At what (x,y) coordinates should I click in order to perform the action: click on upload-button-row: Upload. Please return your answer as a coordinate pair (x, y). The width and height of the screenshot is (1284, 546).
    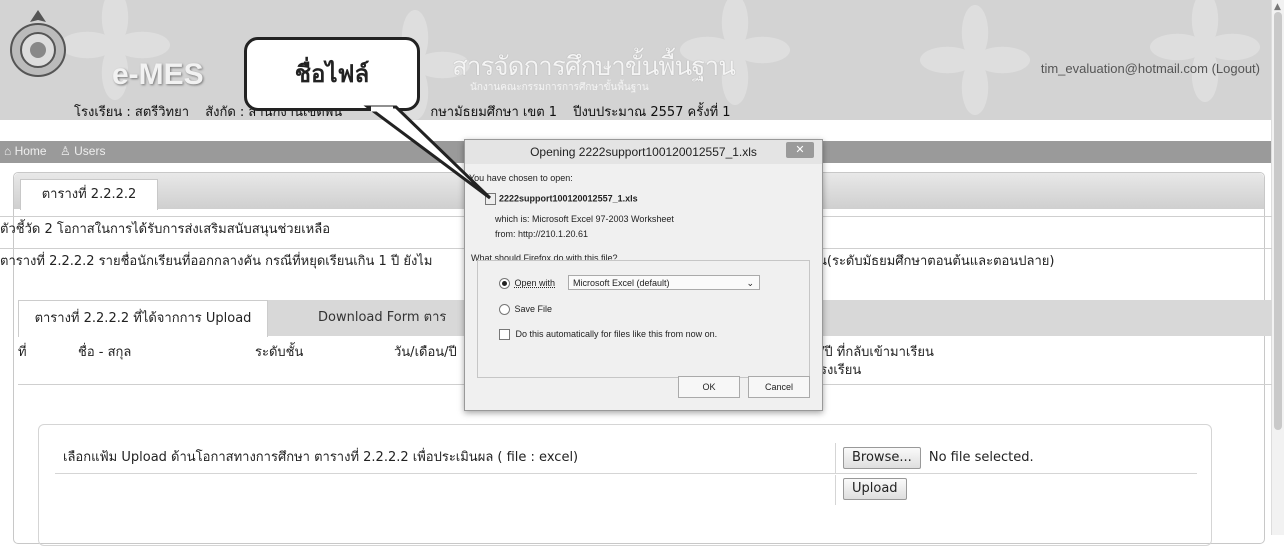
    Looking at the image, I should click on (626, 490).